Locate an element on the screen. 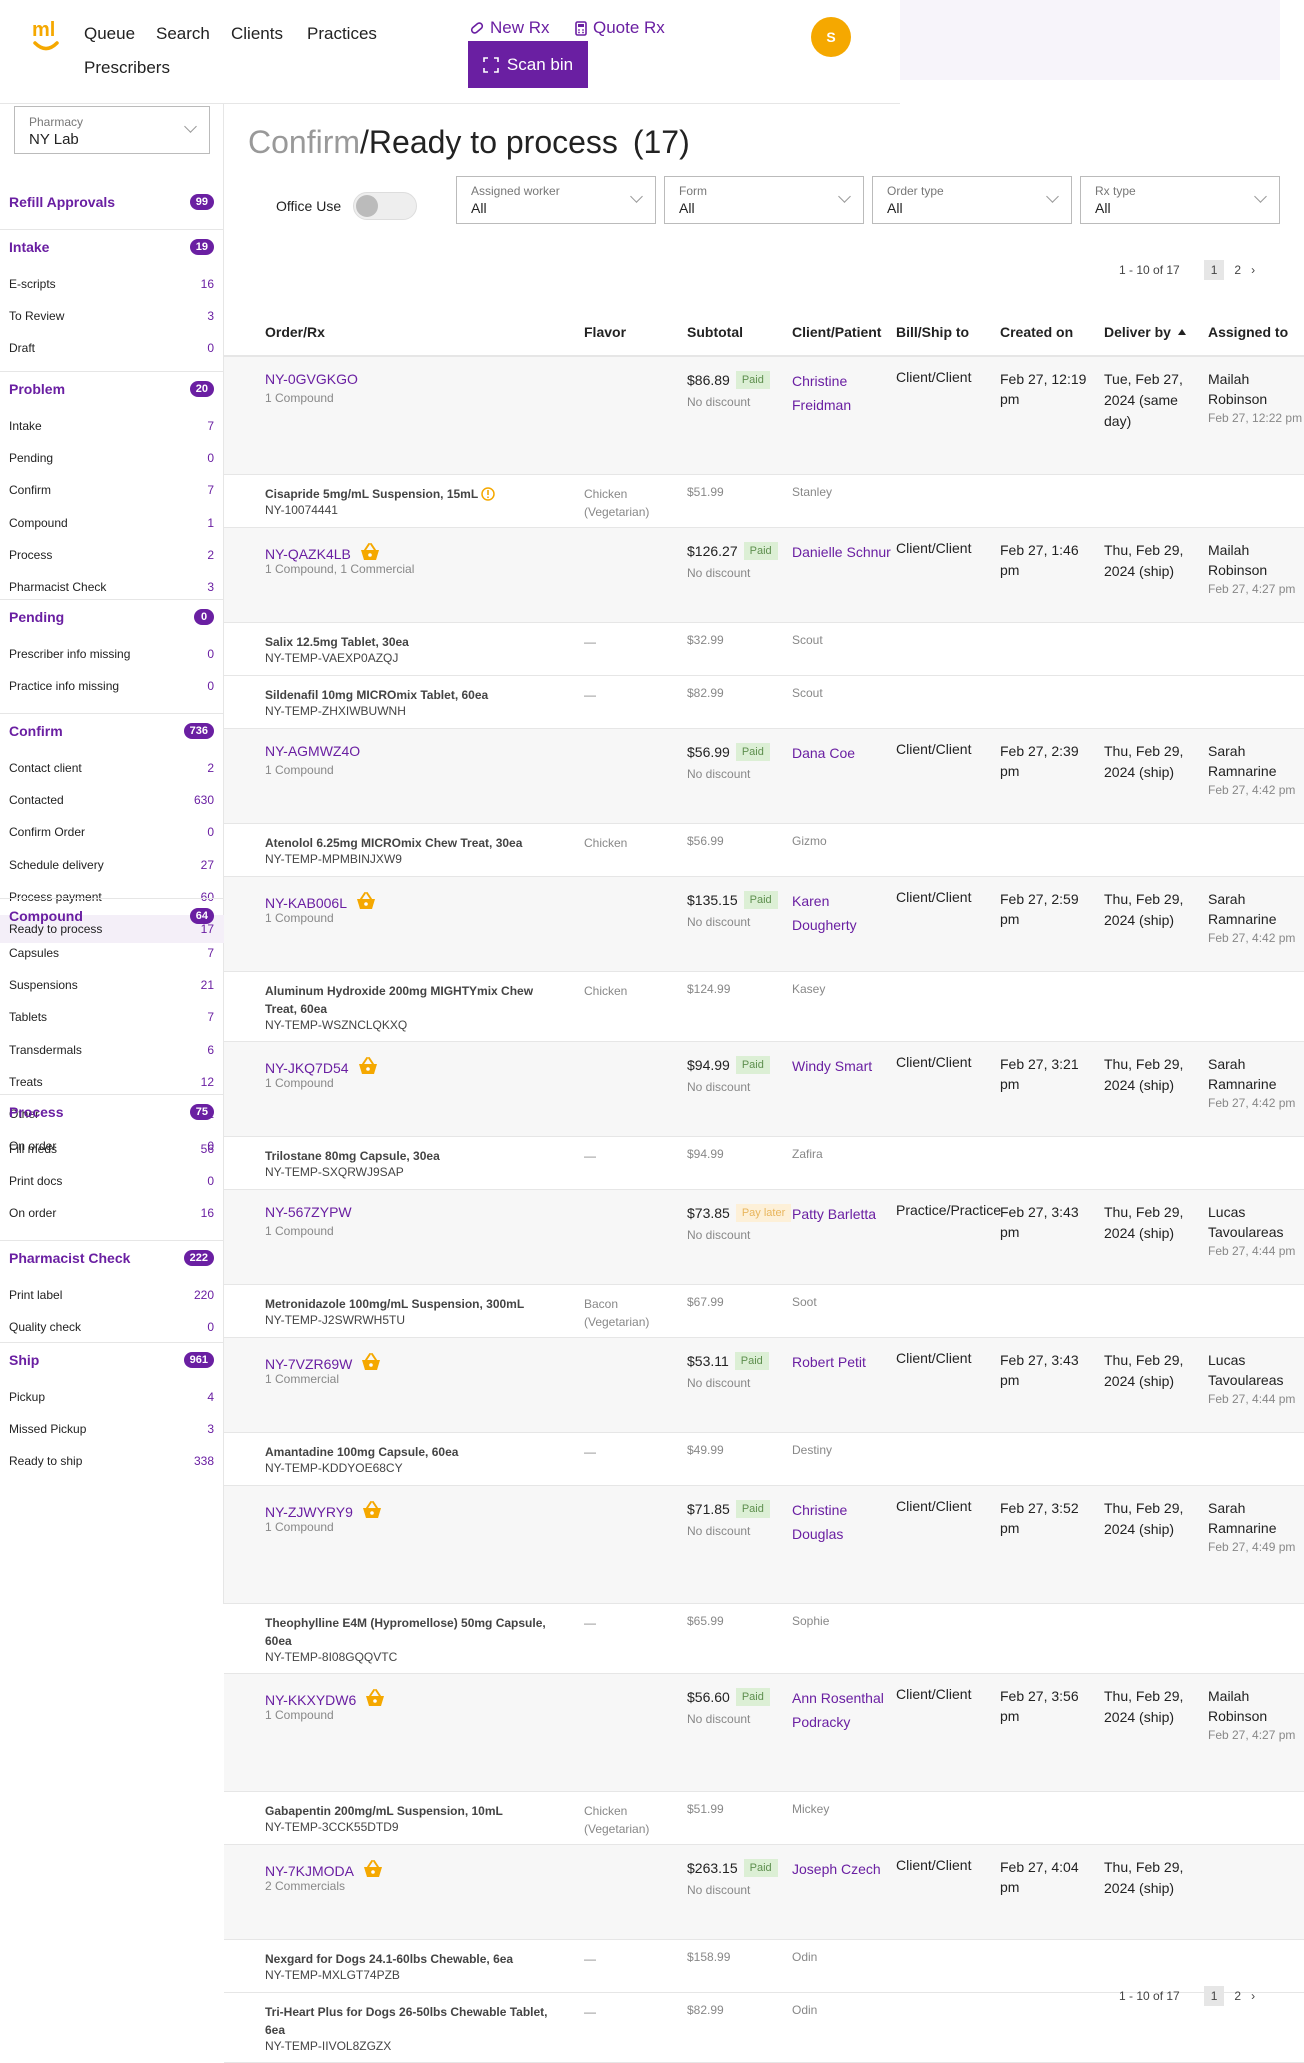  sidebar-item-prescriber-info-missing: Prescriber info missing 0 is located at coordinates (112, 654).